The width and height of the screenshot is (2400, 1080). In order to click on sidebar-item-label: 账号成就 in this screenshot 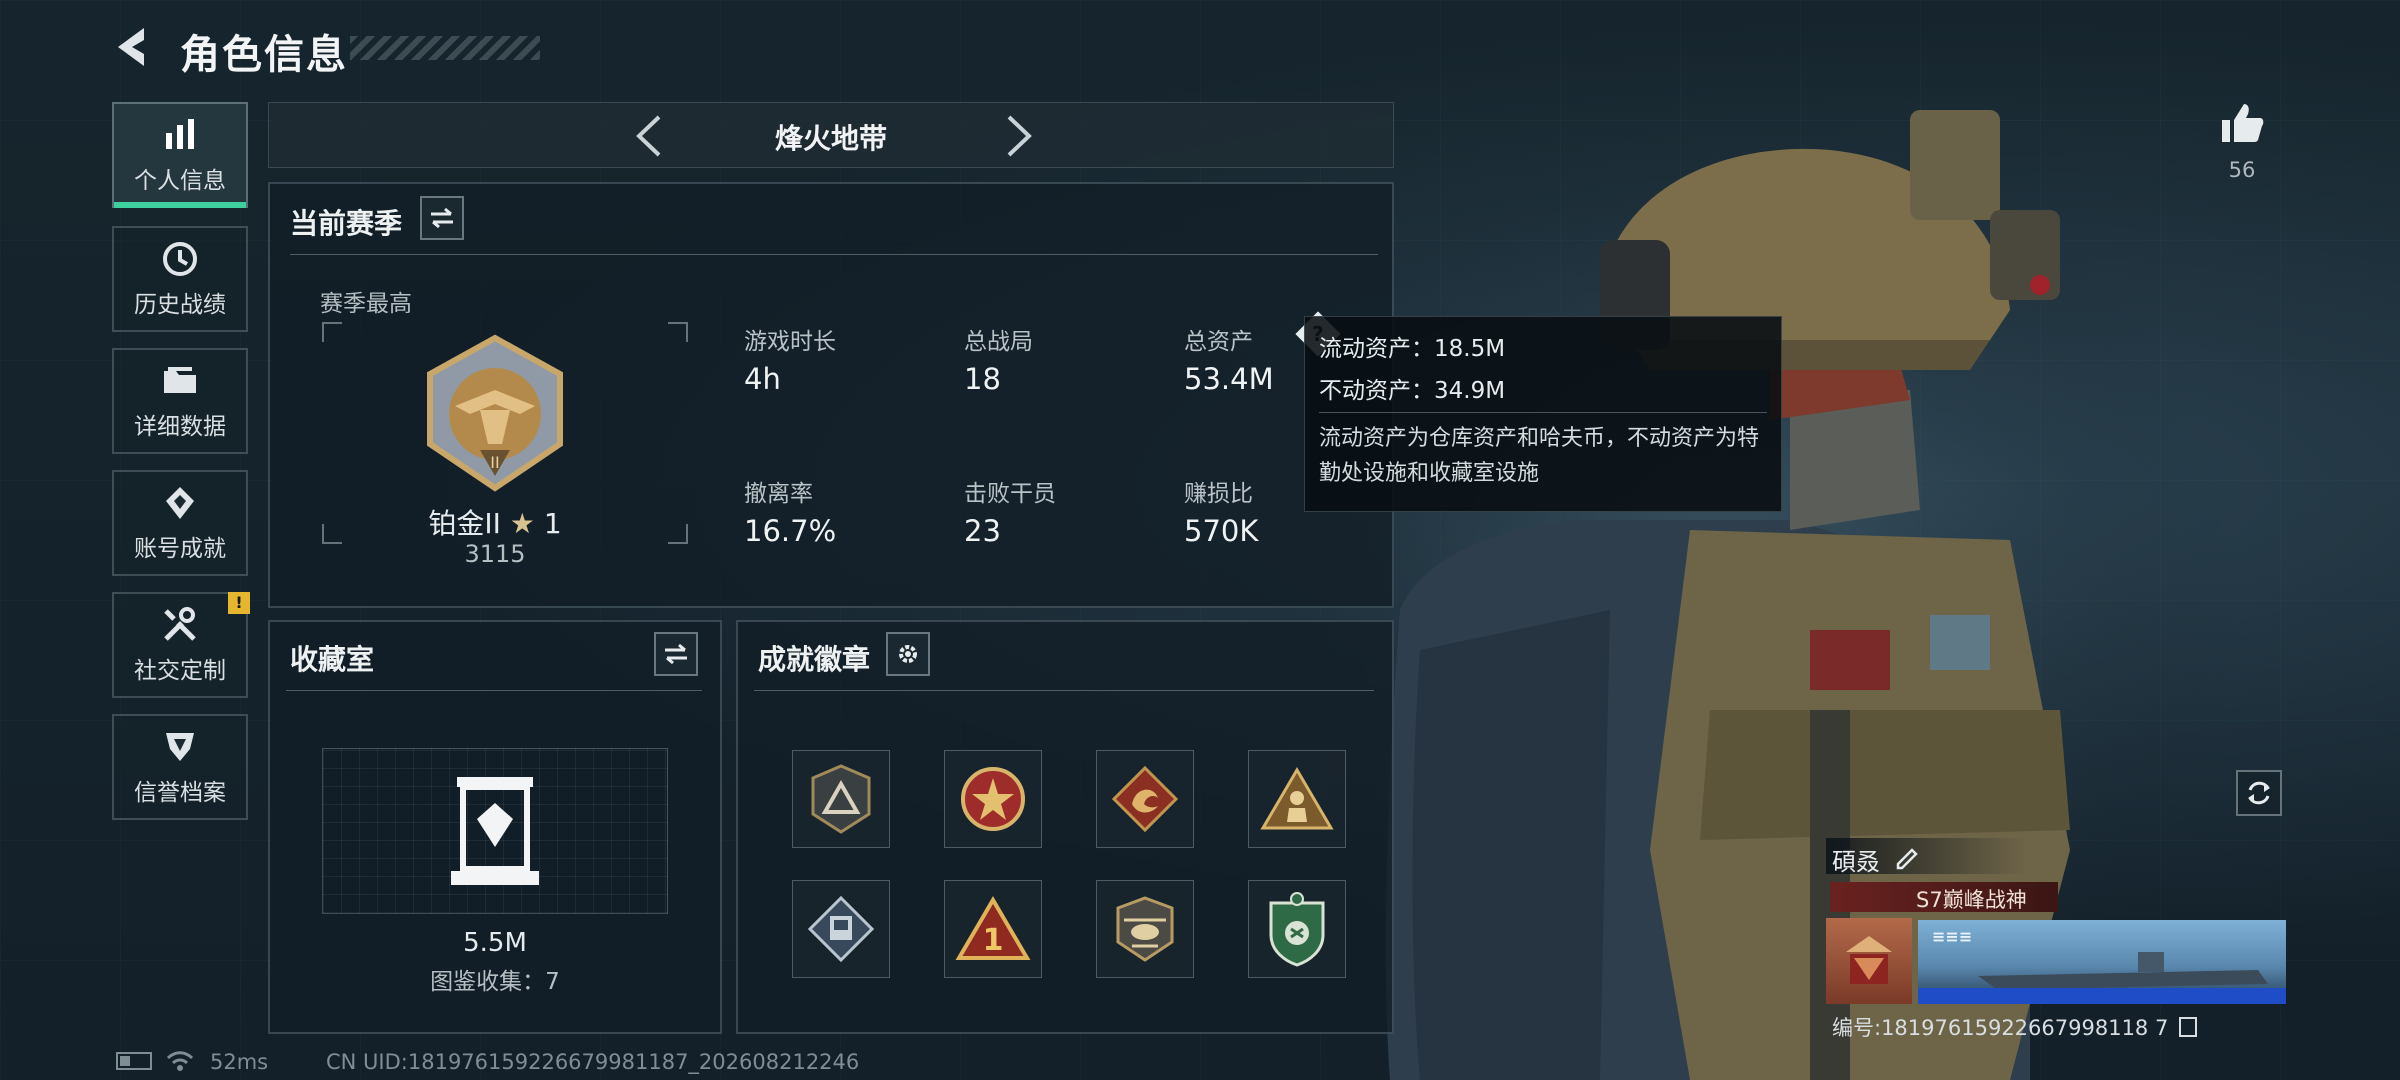, I will do `click(180, 549)`.